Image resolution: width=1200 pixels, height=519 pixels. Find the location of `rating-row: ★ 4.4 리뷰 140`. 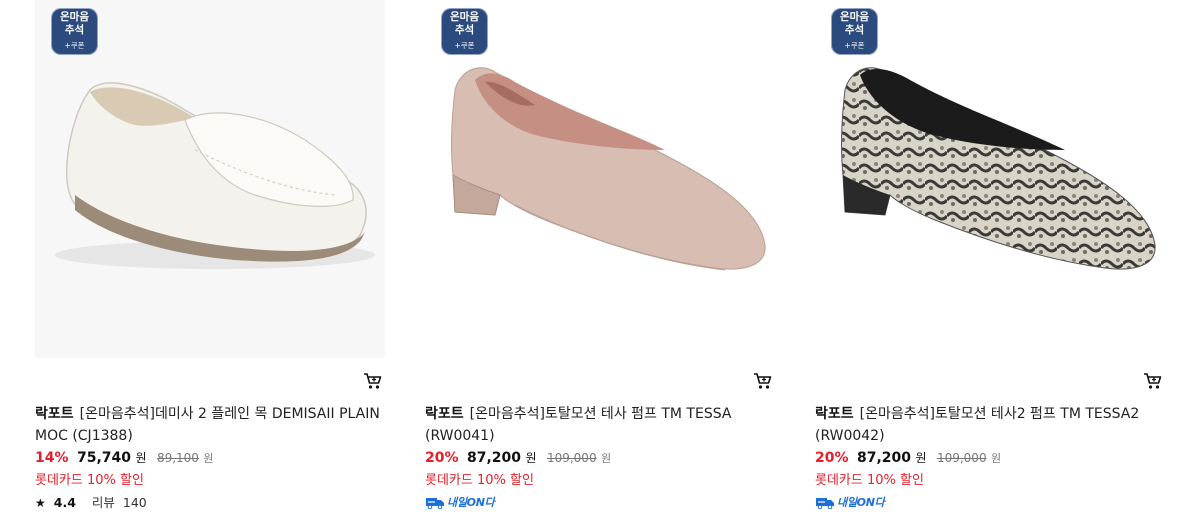

rating-row: ★ 4.4 리뷰 140 is located at coordinates (91, 501).